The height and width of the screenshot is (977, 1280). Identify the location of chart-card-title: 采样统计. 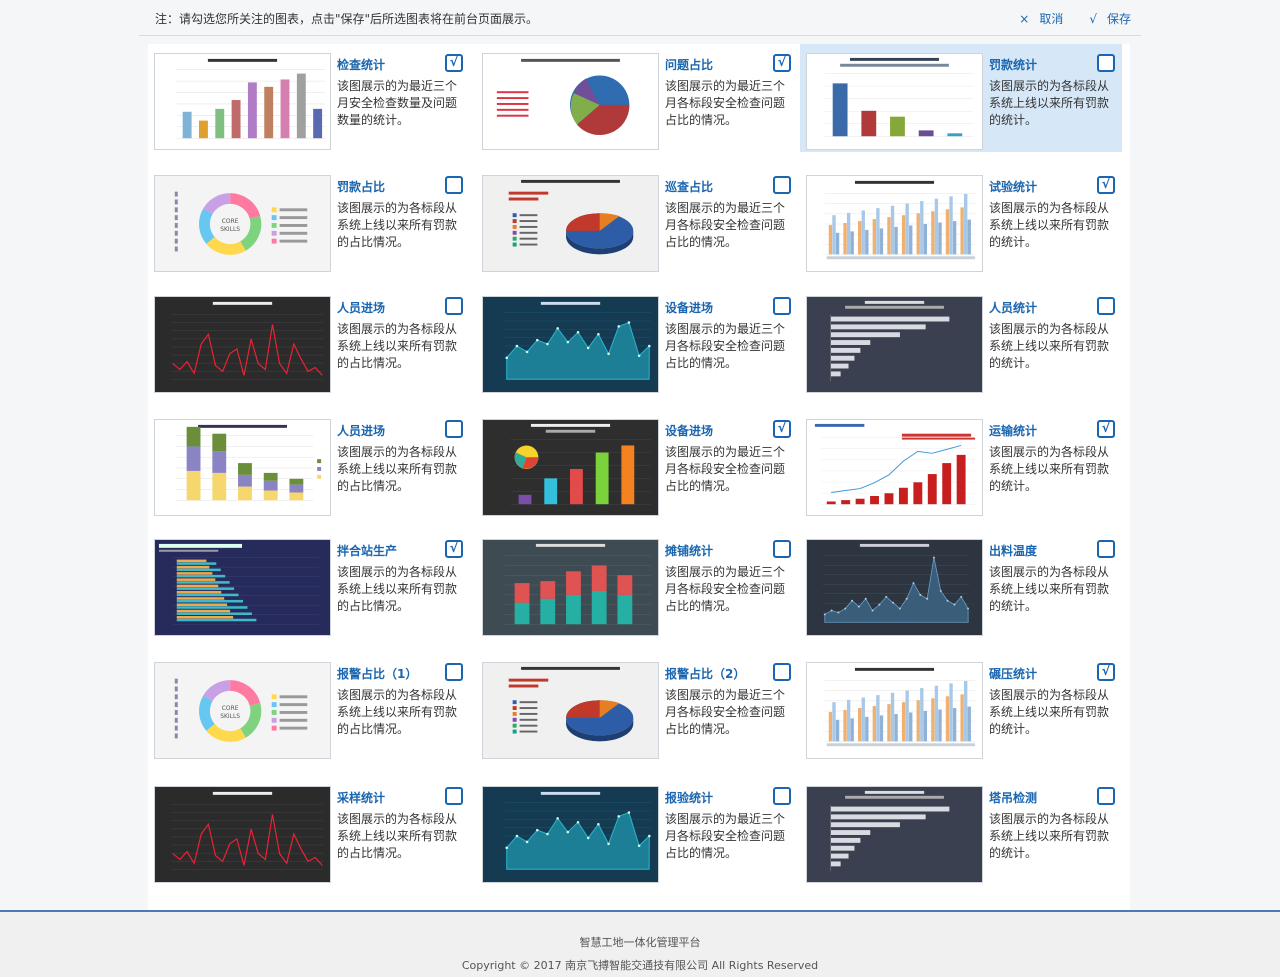
(361, 797).